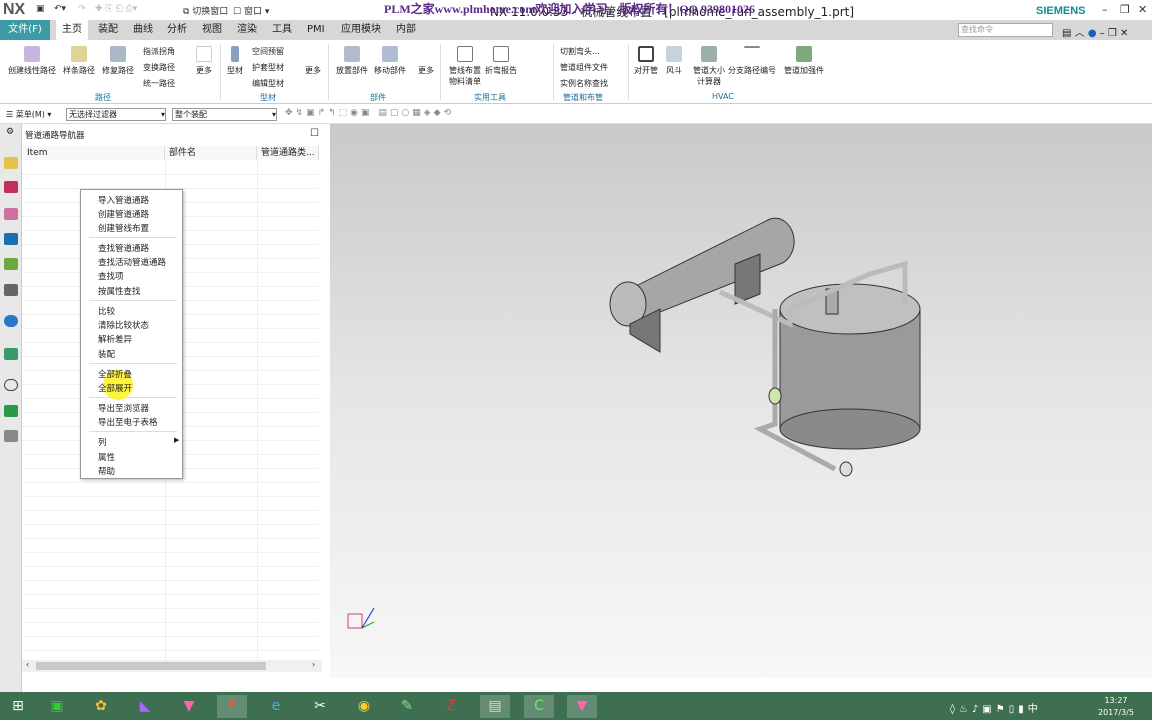  What do you see at coordinates (123, 200) in the screenshot?
I see `menu-item-import-route: 导入管道通路` at bounding box center [123, 200].